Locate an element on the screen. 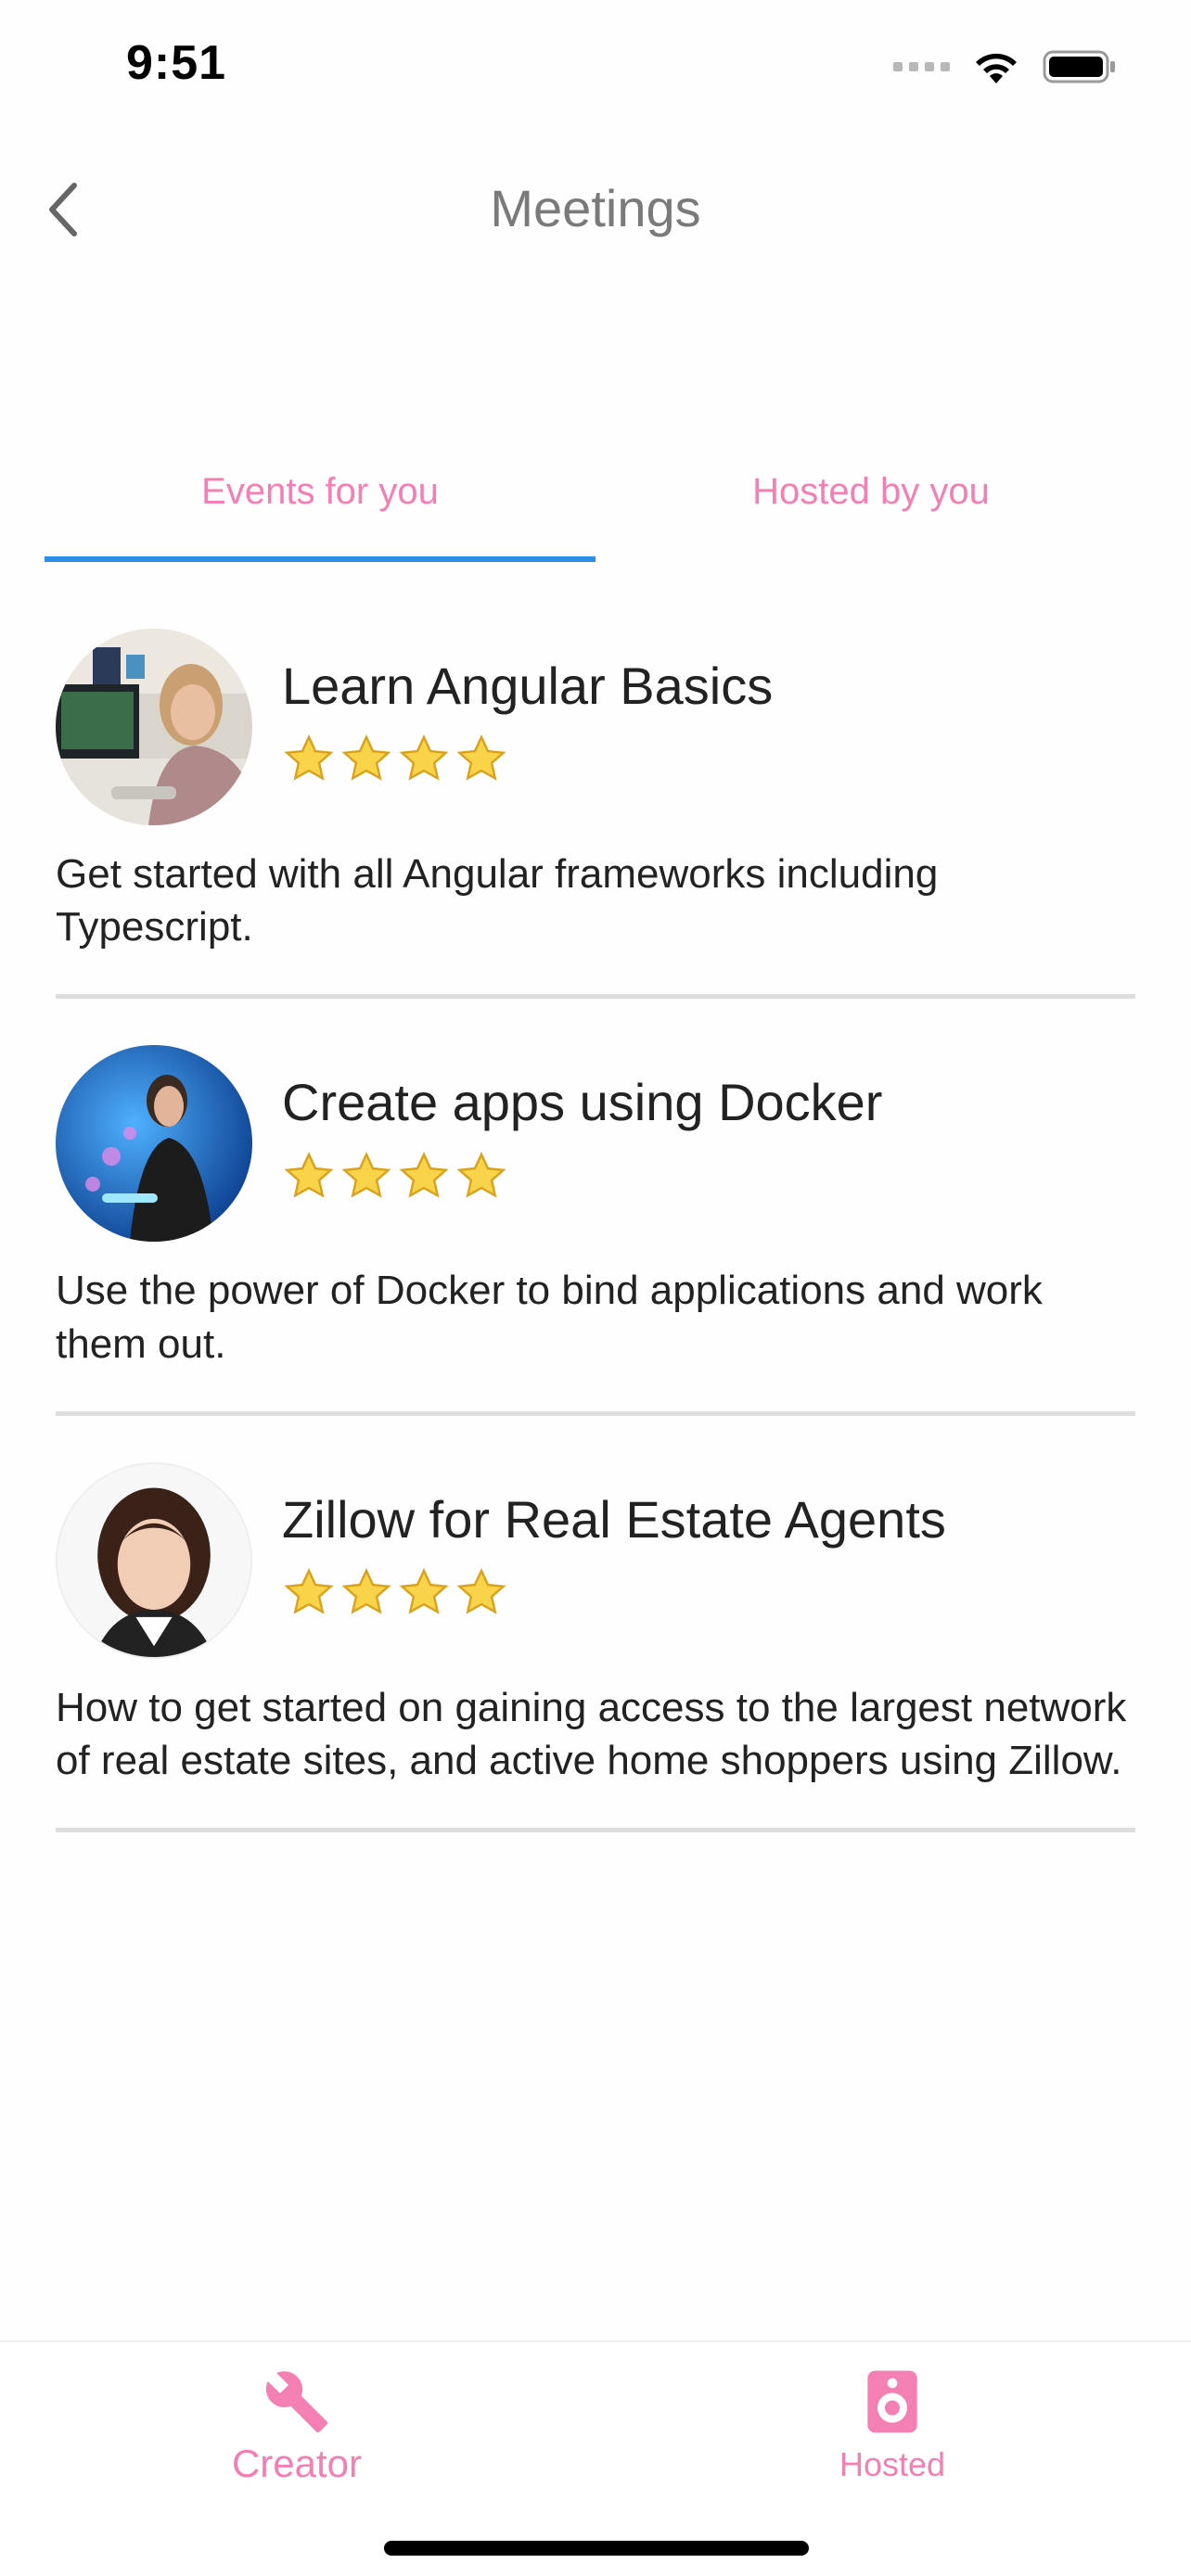  tab-hosted-by-you: Hosted by you is located at coordinates (871, 508).